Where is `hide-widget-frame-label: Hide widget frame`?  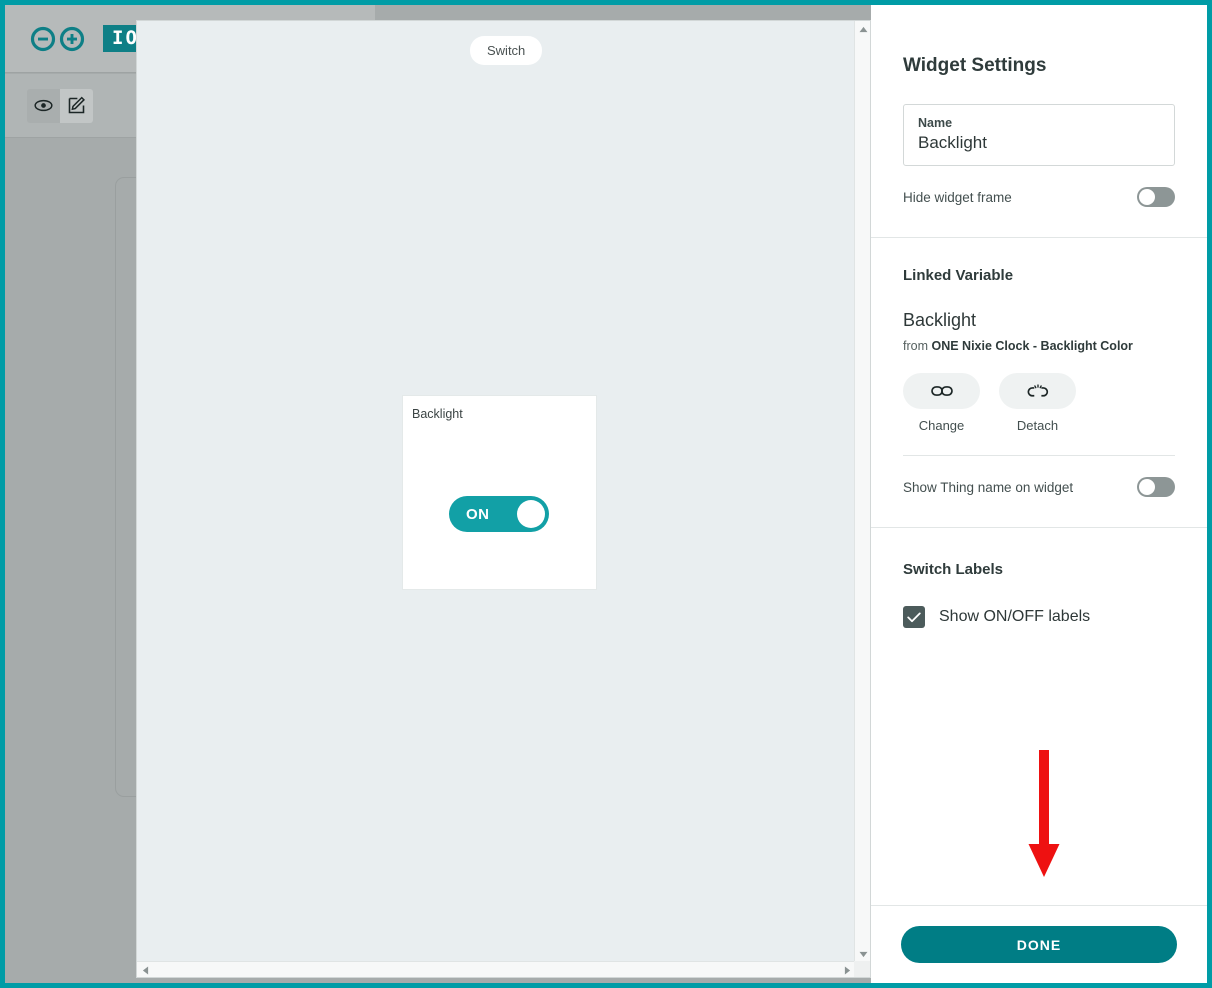
hide-widget-frame-label: Hide widget frame is located at coordinates (957, 197).